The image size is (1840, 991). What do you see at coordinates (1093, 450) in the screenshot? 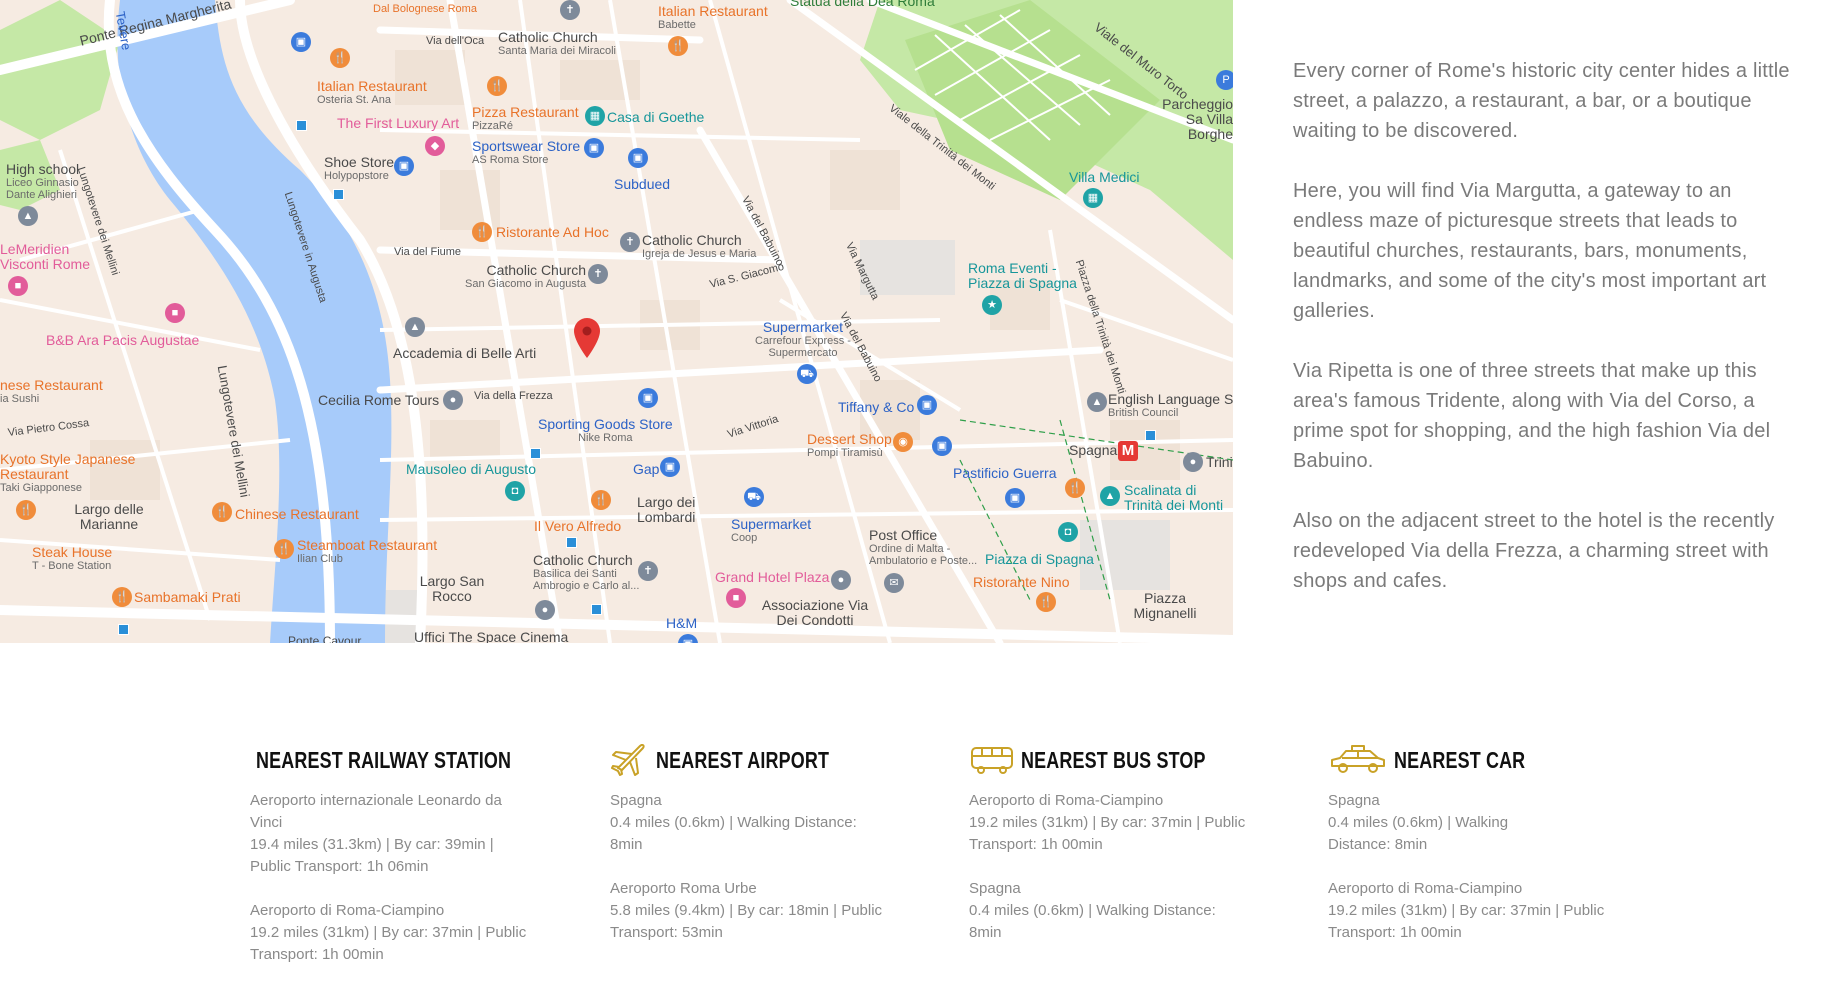
I see `poi-label: Spagna` at bounding box center [1093, 450].